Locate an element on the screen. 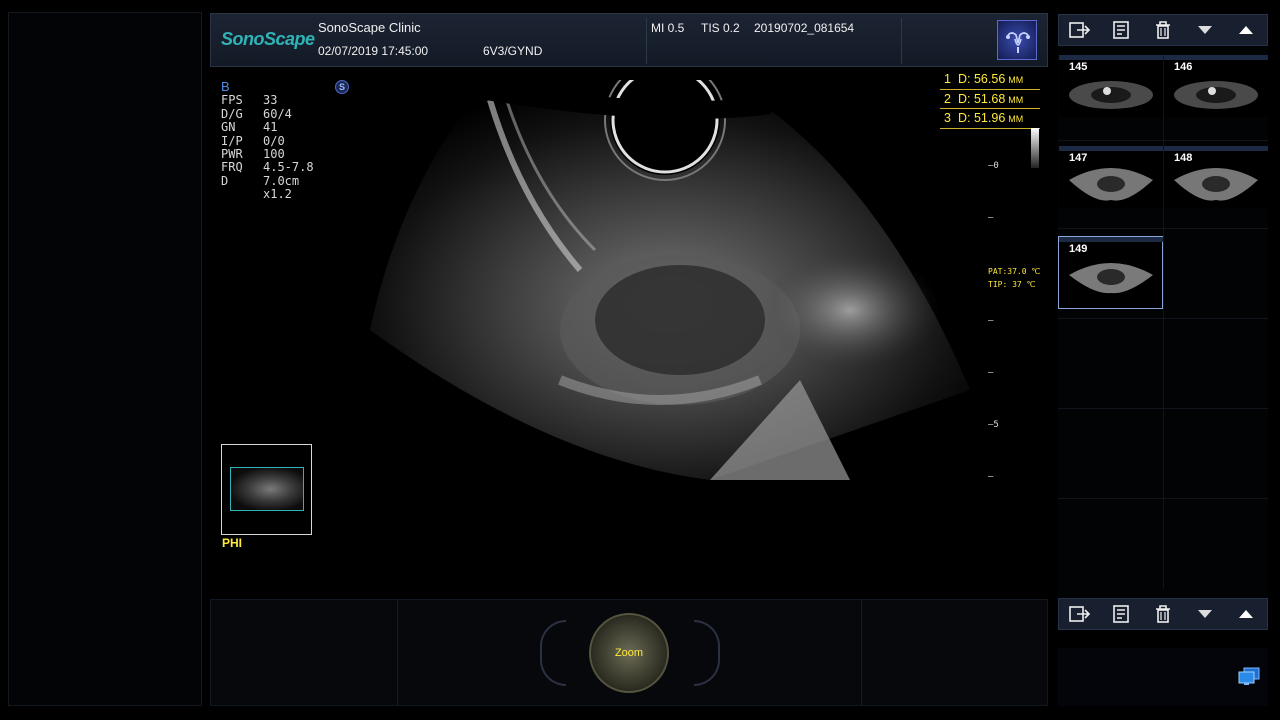  thumbnail-item: 148 is located at coordinates (1216, 177).